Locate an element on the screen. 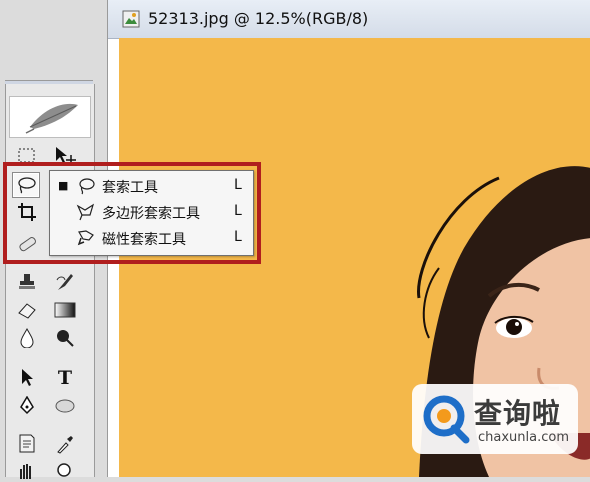  eyedropper-icon is located at coordinates (65, 445).